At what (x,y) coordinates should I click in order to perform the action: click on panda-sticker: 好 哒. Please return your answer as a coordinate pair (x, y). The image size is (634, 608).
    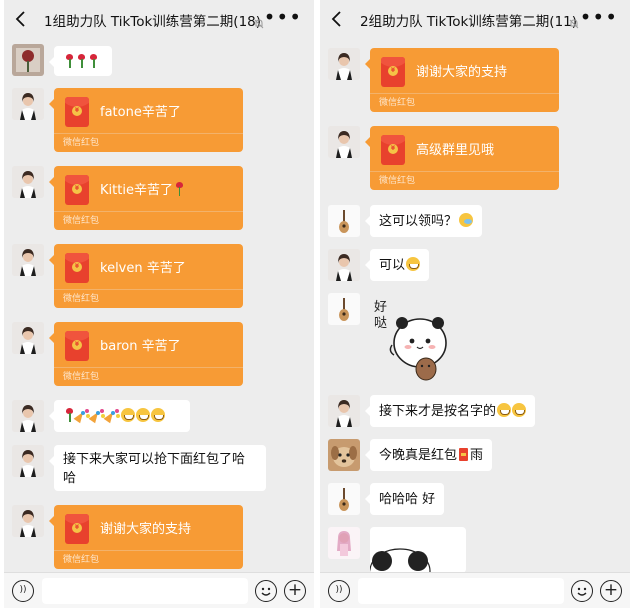
    Looking at the image, I should click on (413, 340).